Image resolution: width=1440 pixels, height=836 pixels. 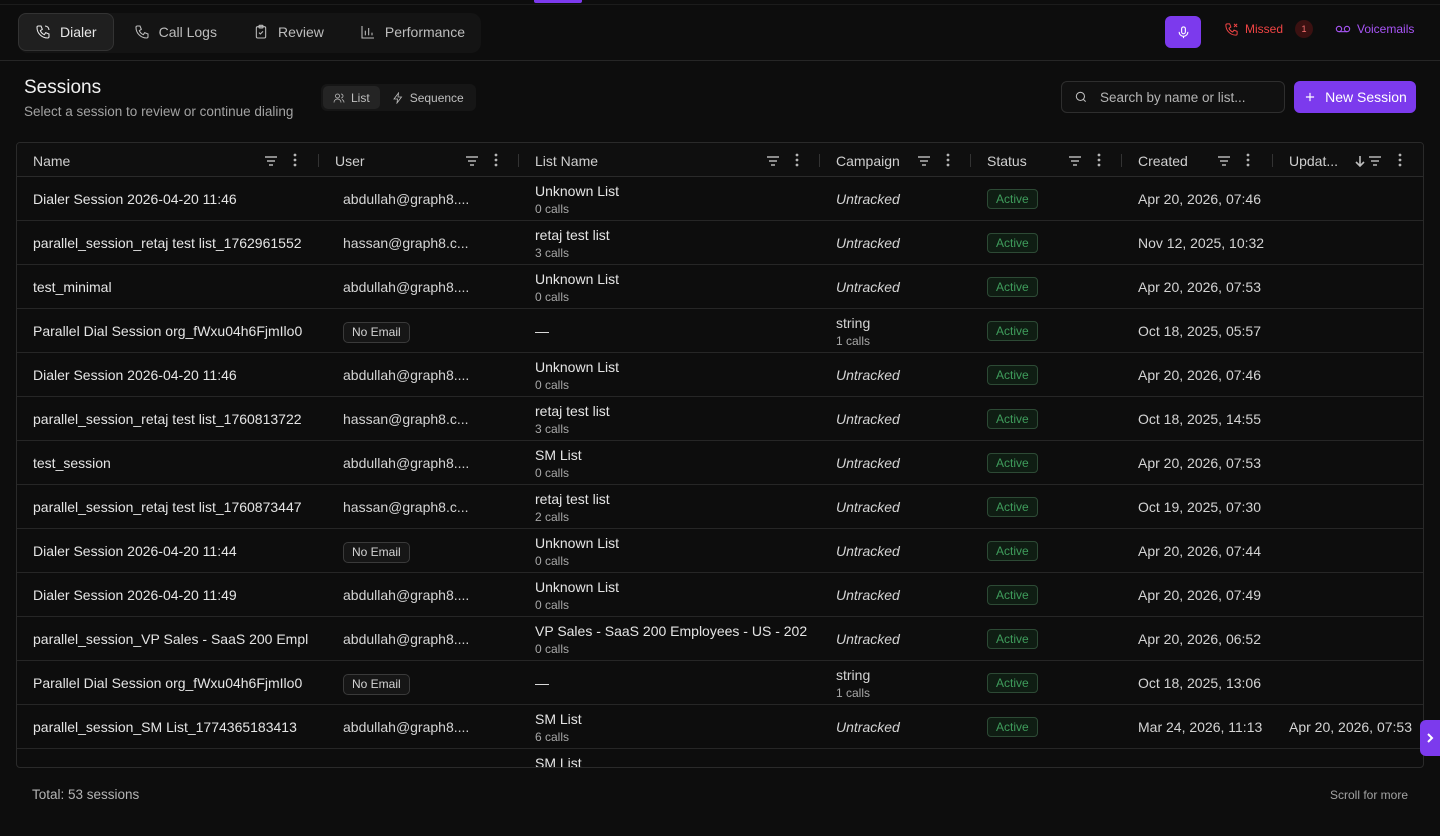 I want to click on session-user: No Email, so click(x=428, y=331).